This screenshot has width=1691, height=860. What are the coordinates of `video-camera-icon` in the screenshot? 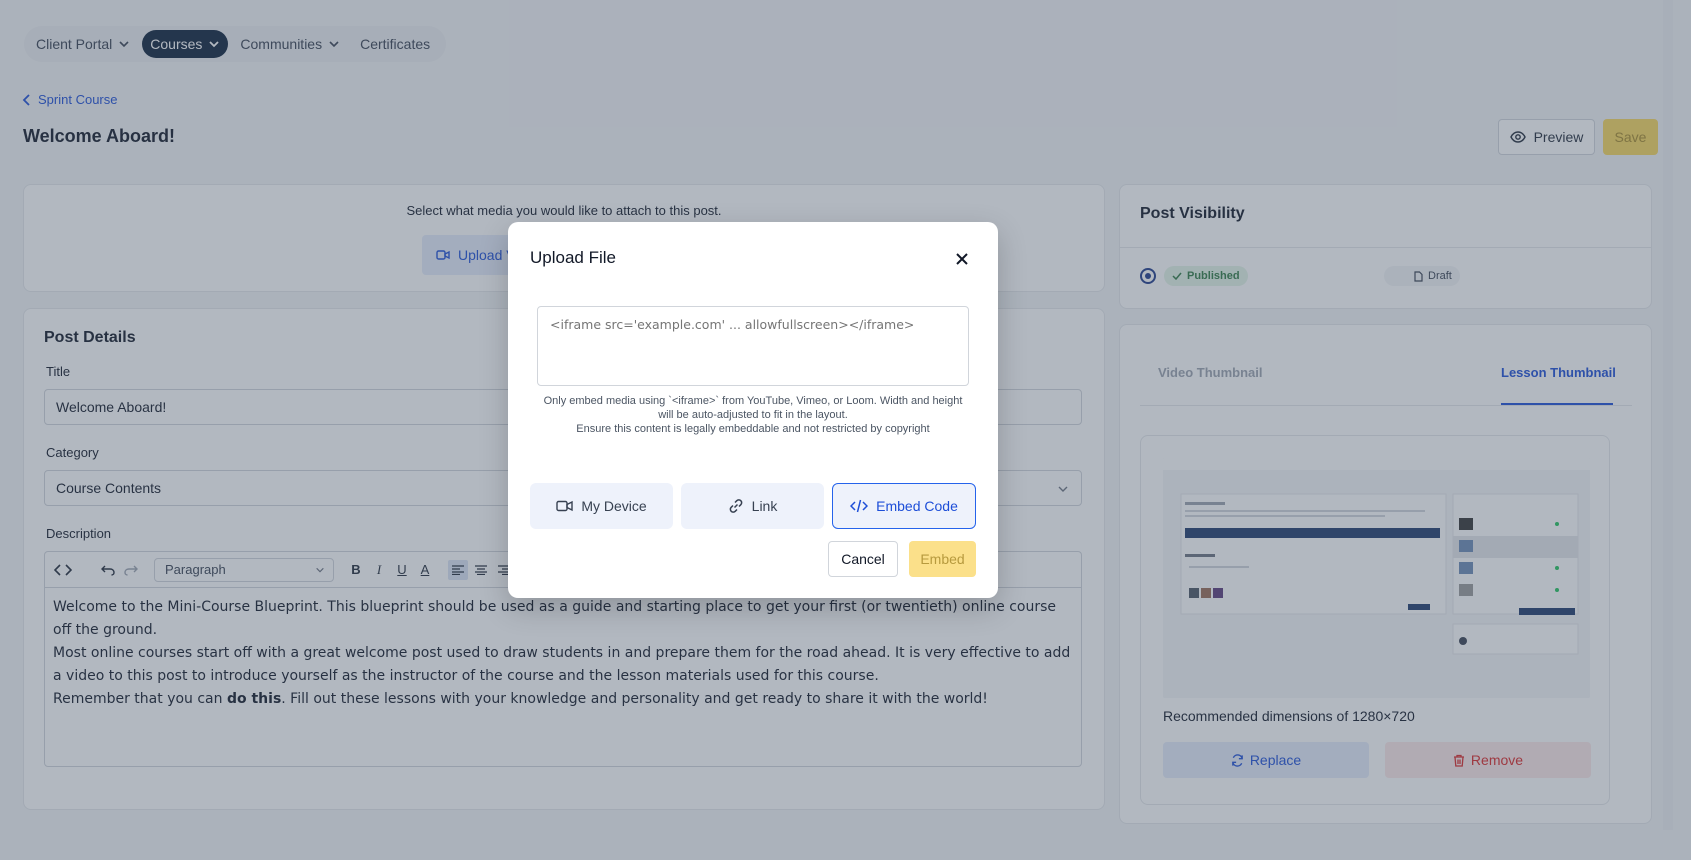 It's located at (565, 506).